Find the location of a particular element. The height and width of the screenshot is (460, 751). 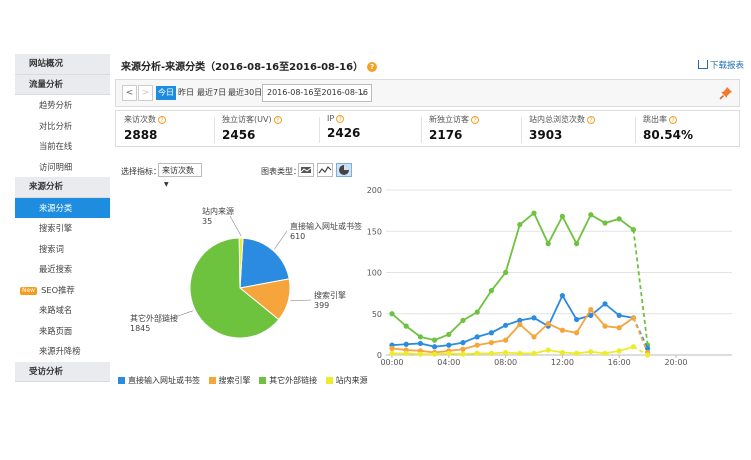

bar-chart-type-button is located at coordinates (306, 170).